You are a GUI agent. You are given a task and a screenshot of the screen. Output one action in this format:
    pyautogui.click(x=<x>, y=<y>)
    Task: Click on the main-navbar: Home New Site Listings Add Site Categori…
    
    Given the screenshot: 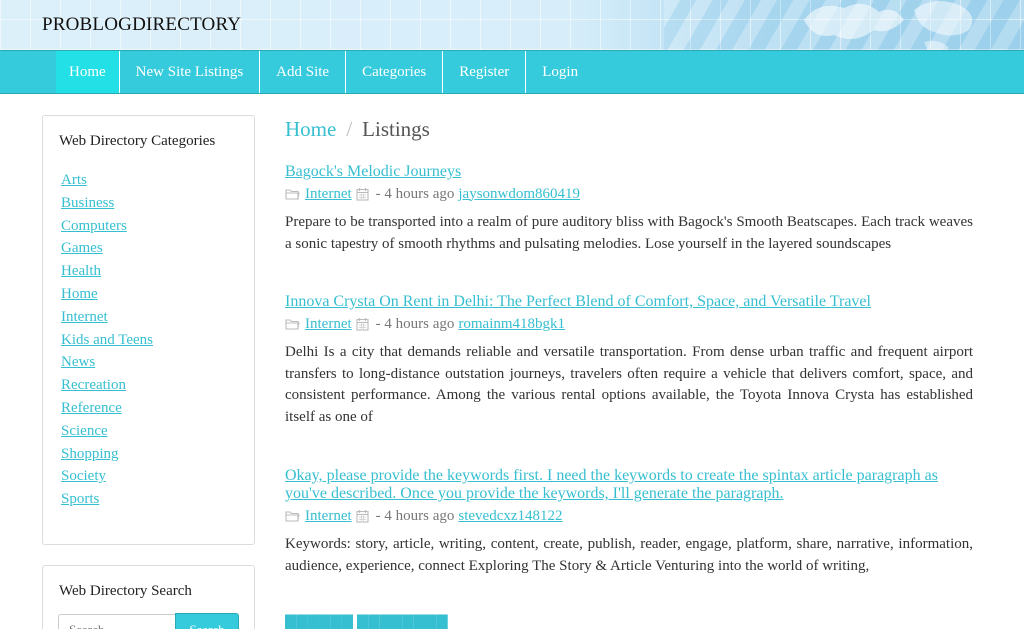 What is the action you would take?
    pyautogui.click(x=512, y=72)
    